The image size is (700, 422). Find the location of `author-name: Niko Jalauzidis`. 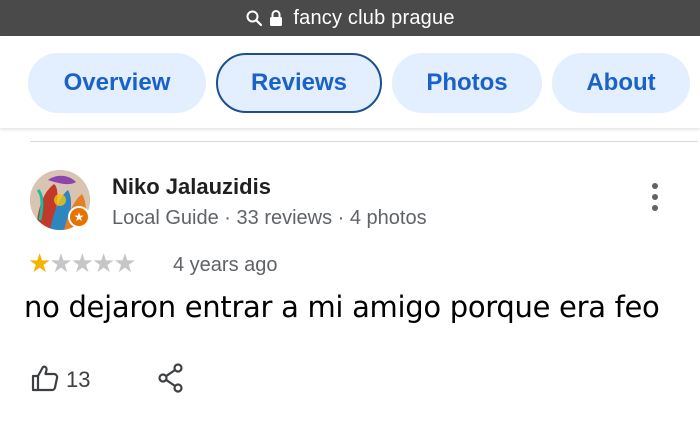

author-name: Niko Jalauzidis is located at coordinates (191, 187).